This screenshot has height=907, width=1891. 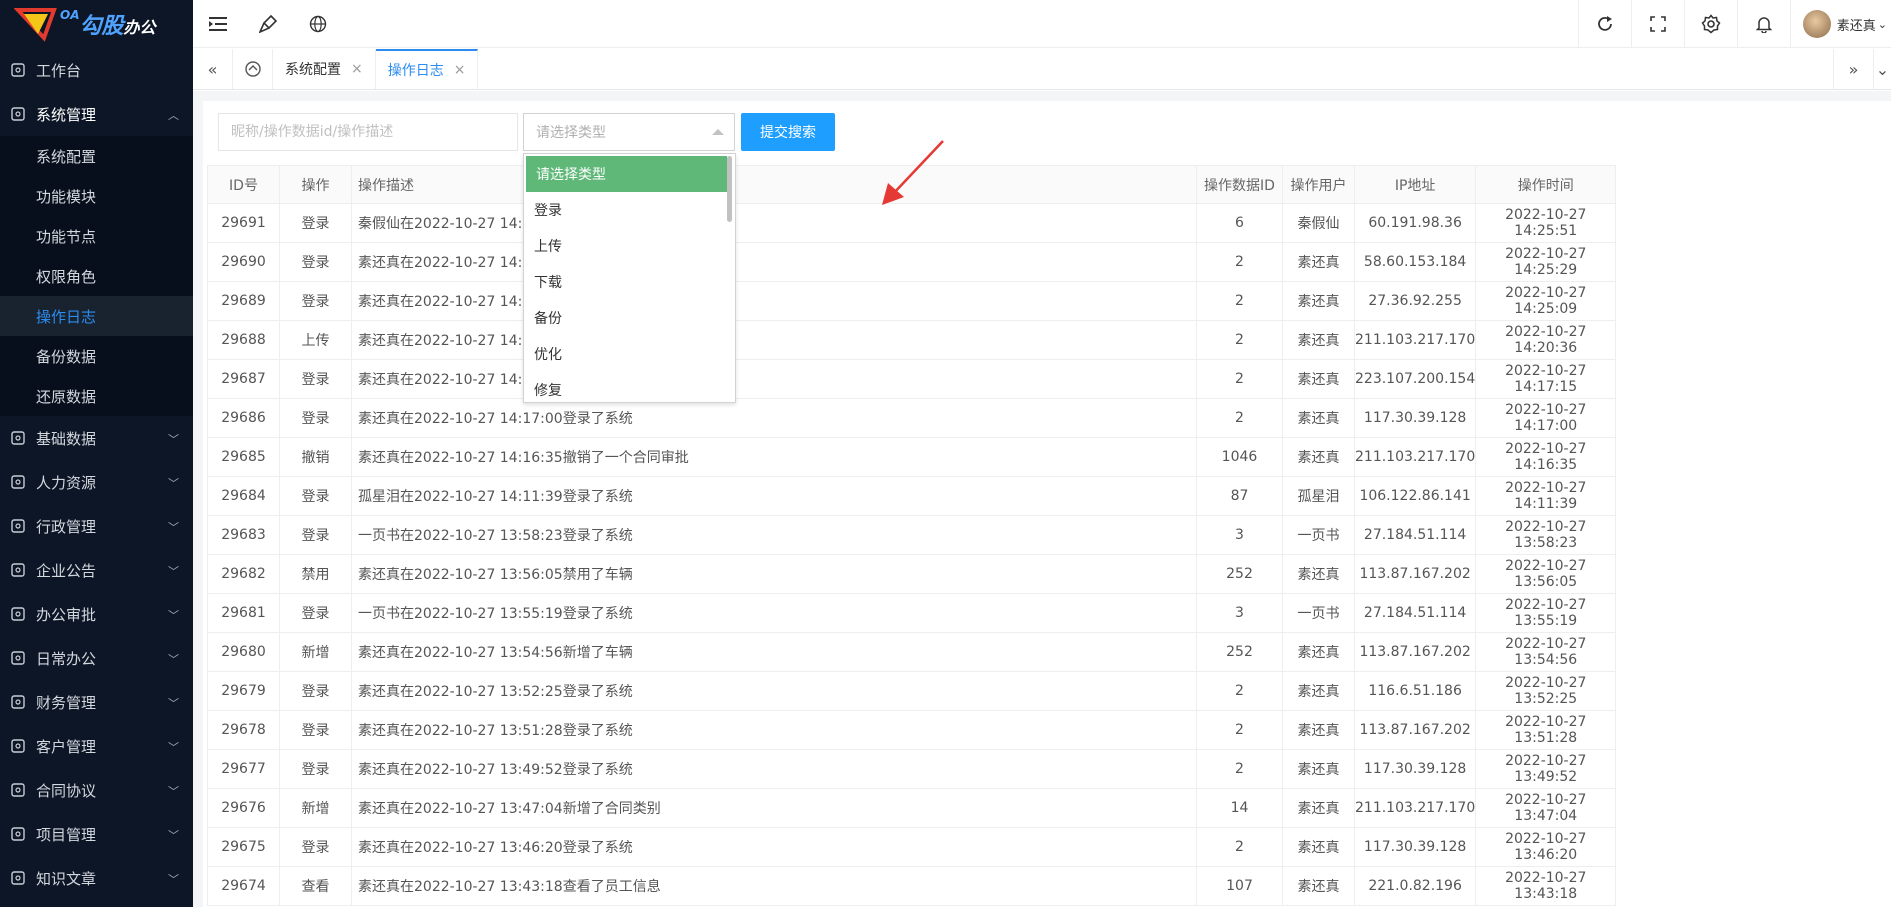 I want to click on table-cell: 27.184.51.114, so click(x=1415, y=613).